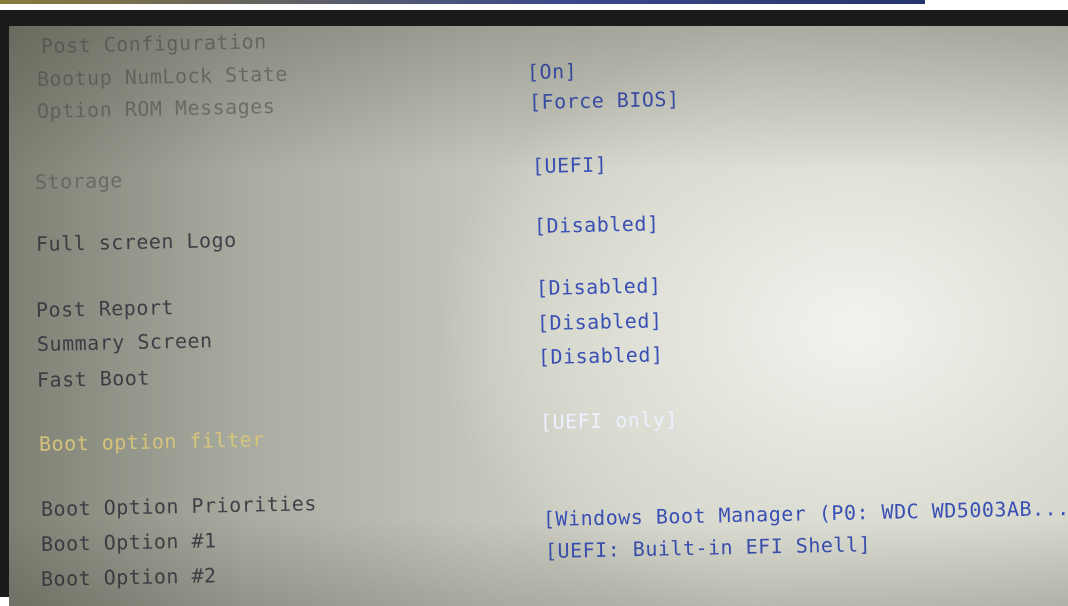 The height and width of the screenshot is (606, 1068). What do you see at coordinates (105, 308) in the screenshot?
I see `setting-label-post-report: Post Report` at bounding box center [105, 308].